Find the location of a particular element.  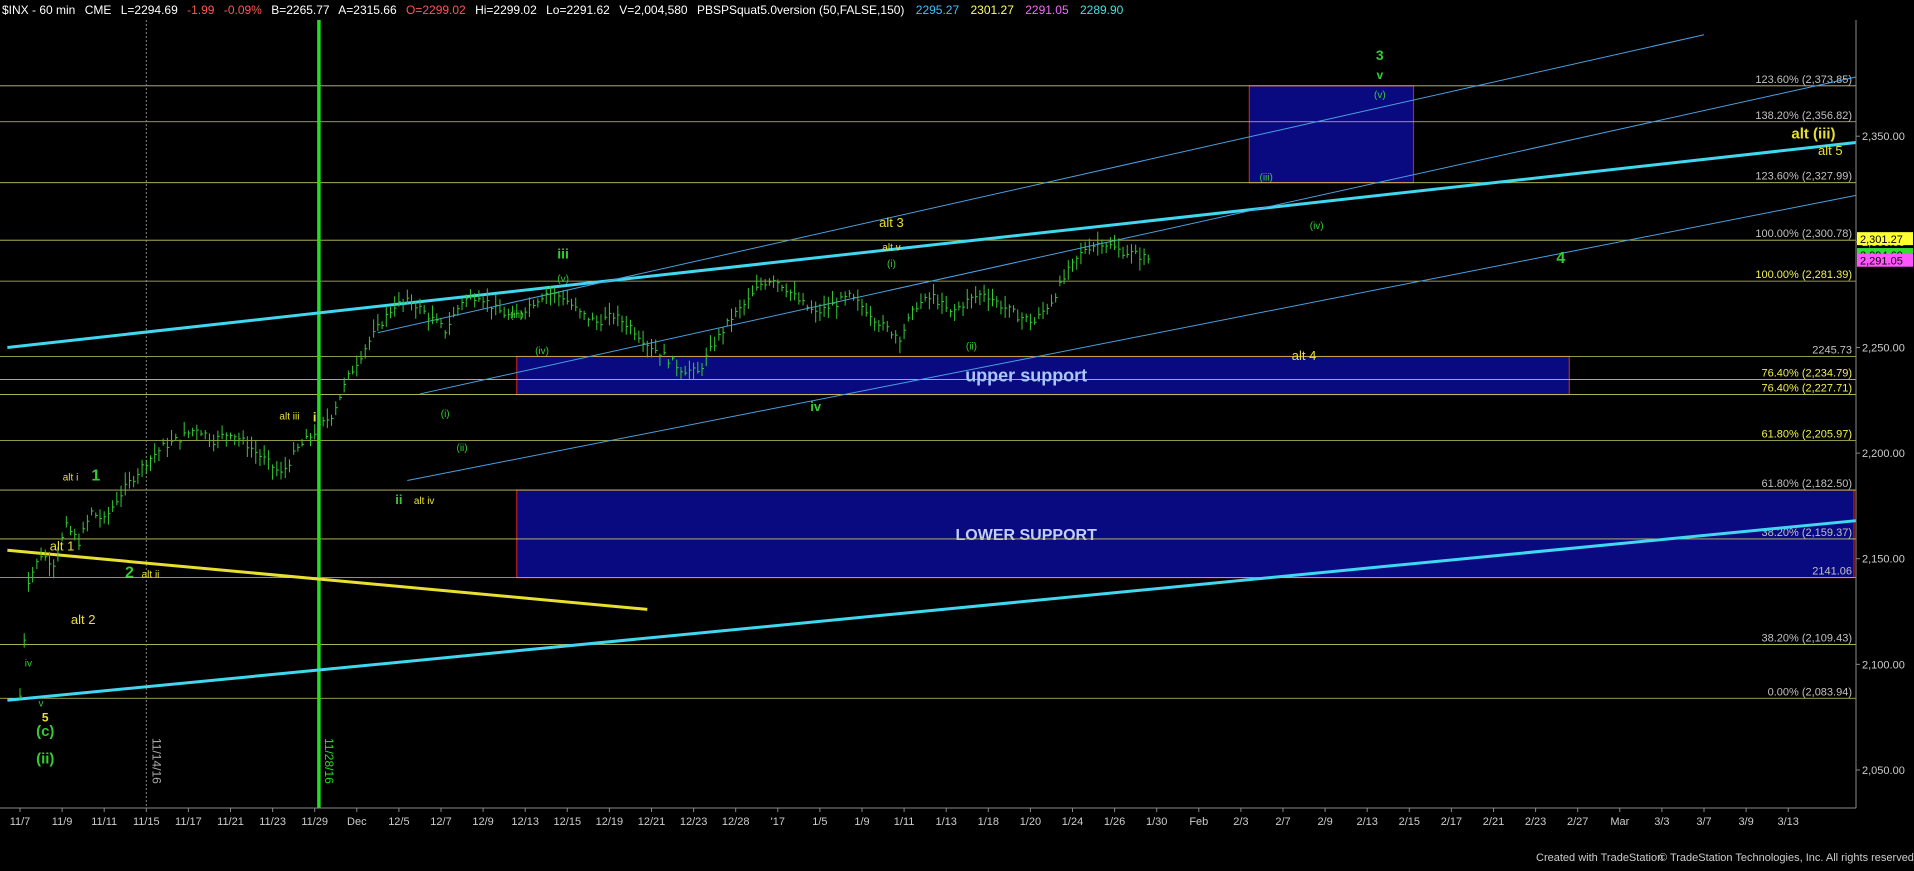

x-tick-label: 11/21 is located at coordinates (230, 822).